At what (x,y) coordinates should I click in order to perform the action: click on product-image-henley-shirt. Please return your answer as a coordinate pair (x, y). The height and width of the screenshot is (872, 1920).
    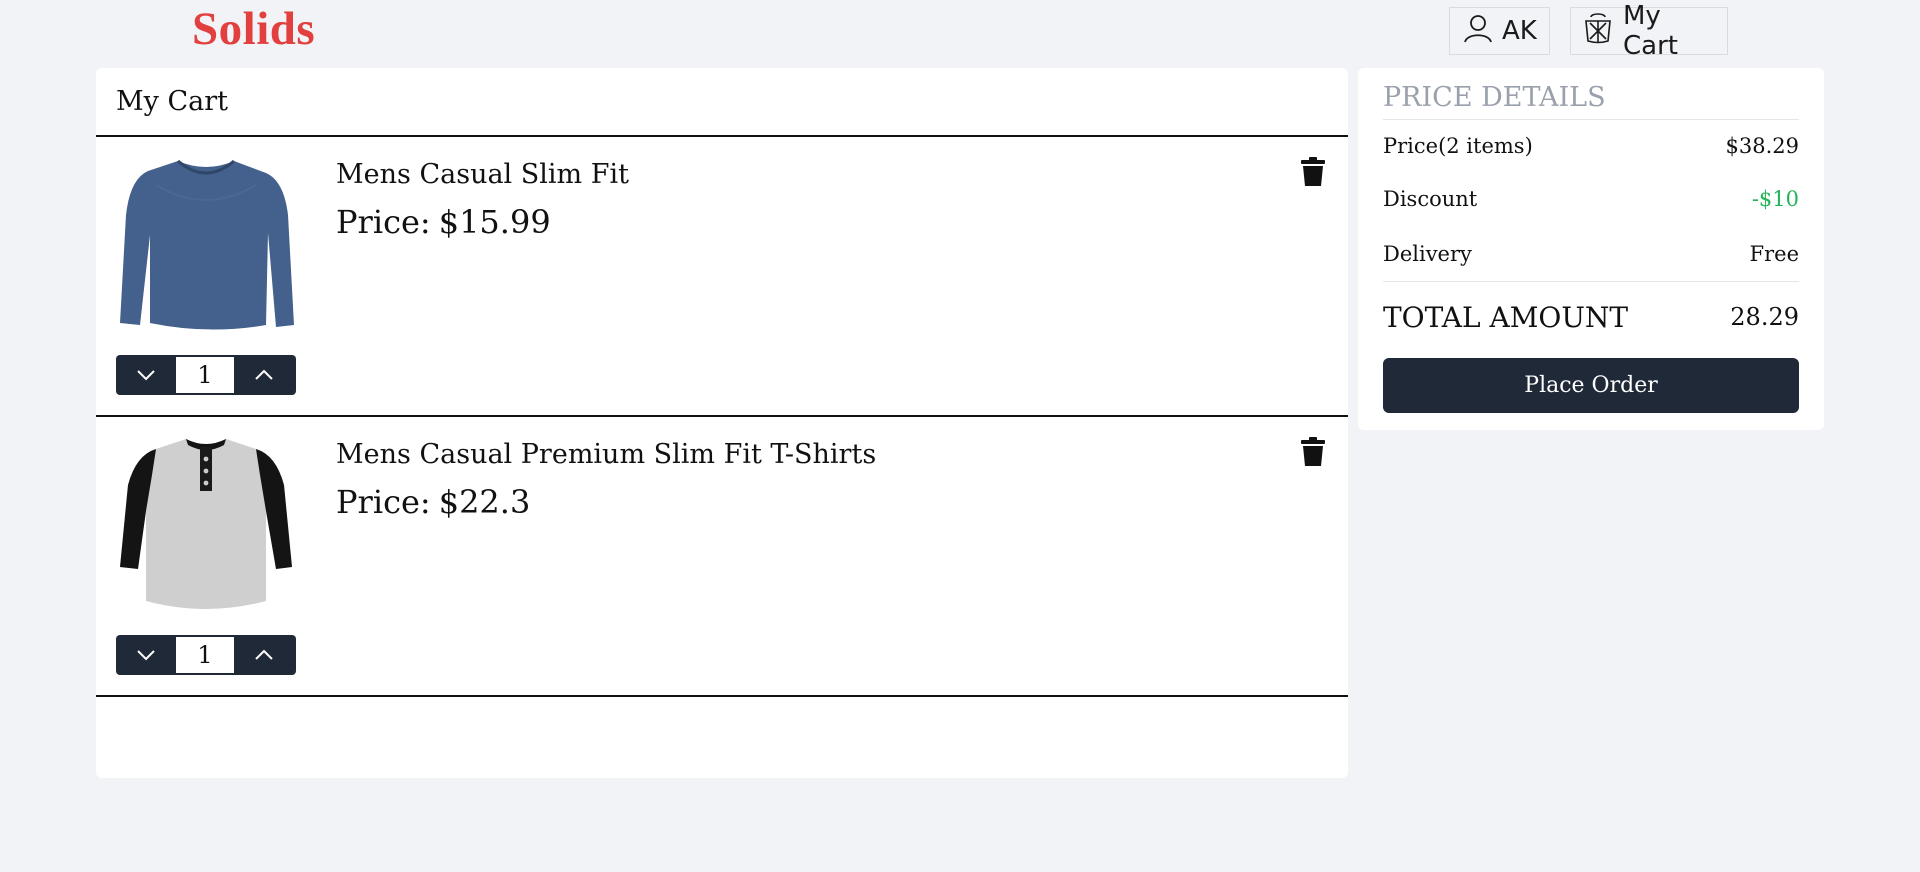
    Looking at the image, I should click on (206, 524).